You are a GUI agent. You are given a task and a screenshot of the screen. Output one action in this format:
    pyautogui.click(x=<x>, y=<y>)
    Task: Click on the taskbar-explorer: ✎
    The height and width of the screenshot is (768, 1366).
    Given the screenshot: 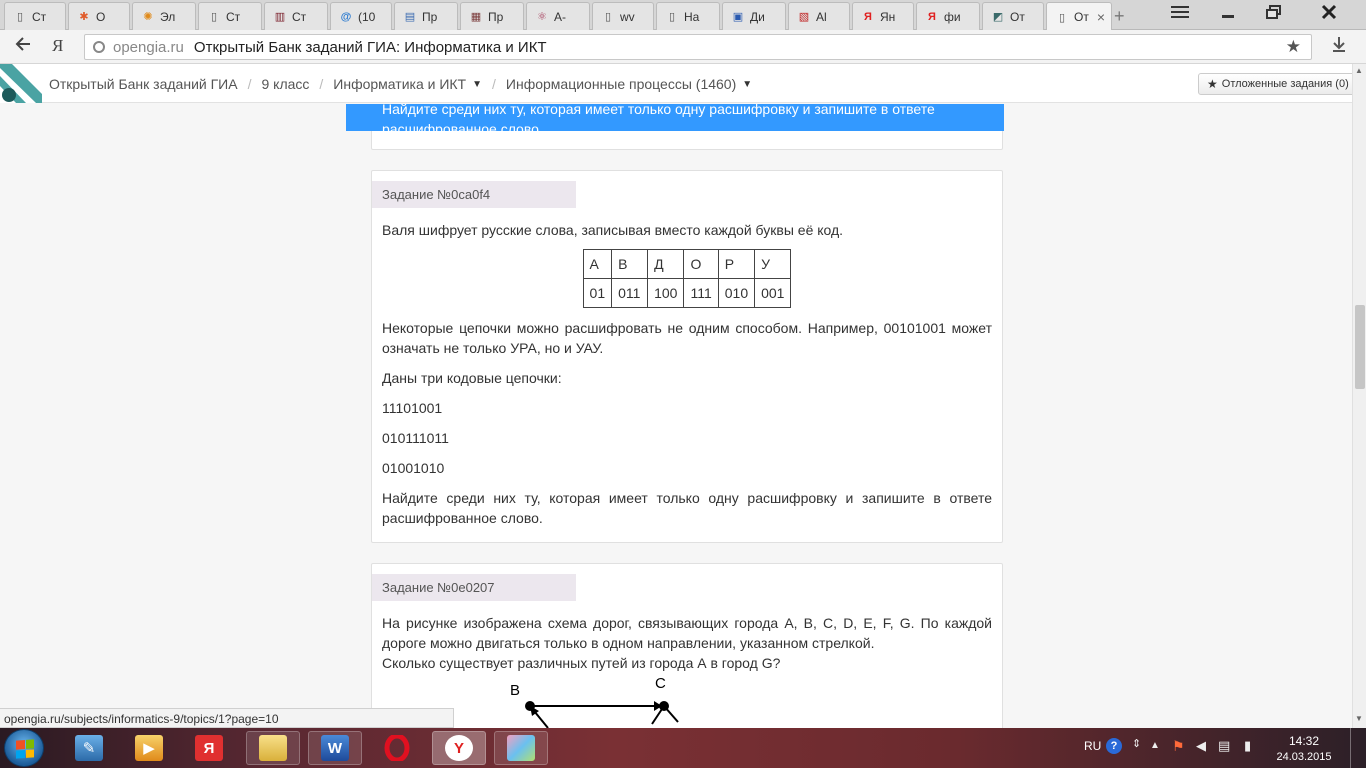 What is the action you would take?
    pyautogui.click(x=89, y=748)
    